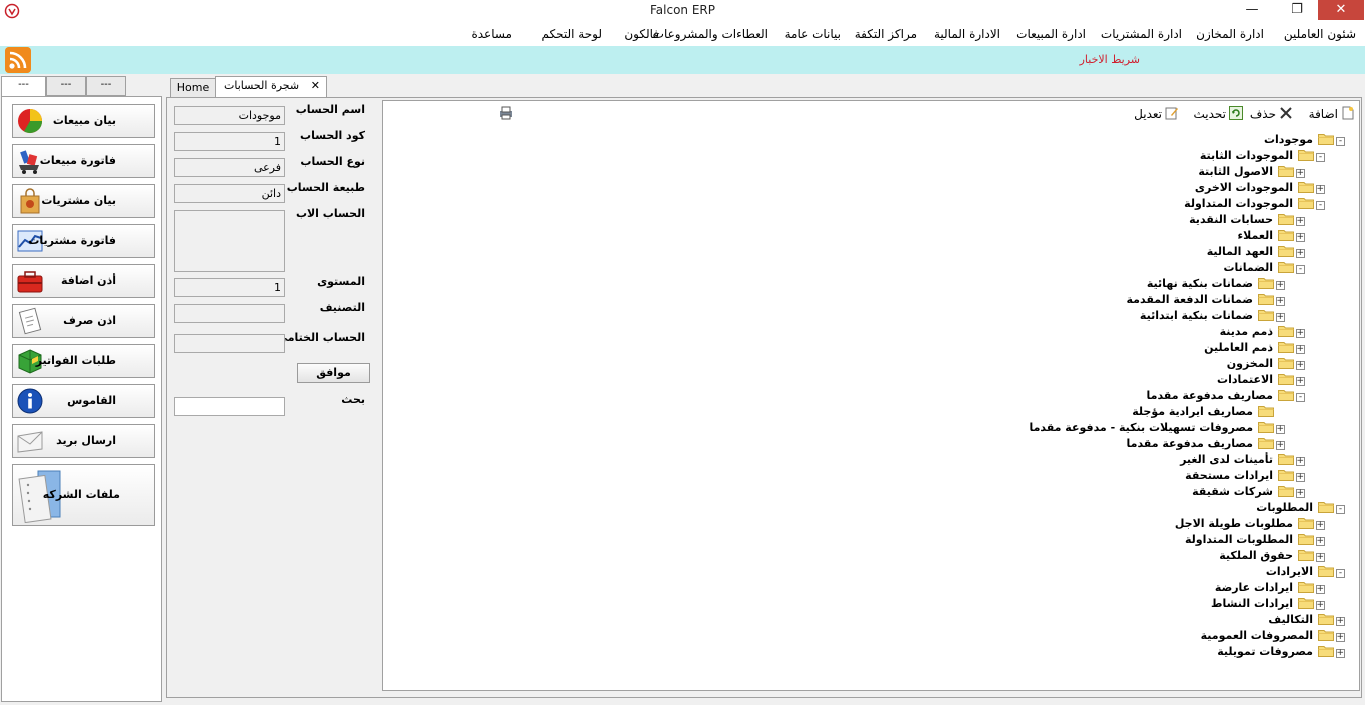 This screenshot has height=705, width=1365. I want to click on purchases-statement-button: بيان مشتريات, so click(83, 201).